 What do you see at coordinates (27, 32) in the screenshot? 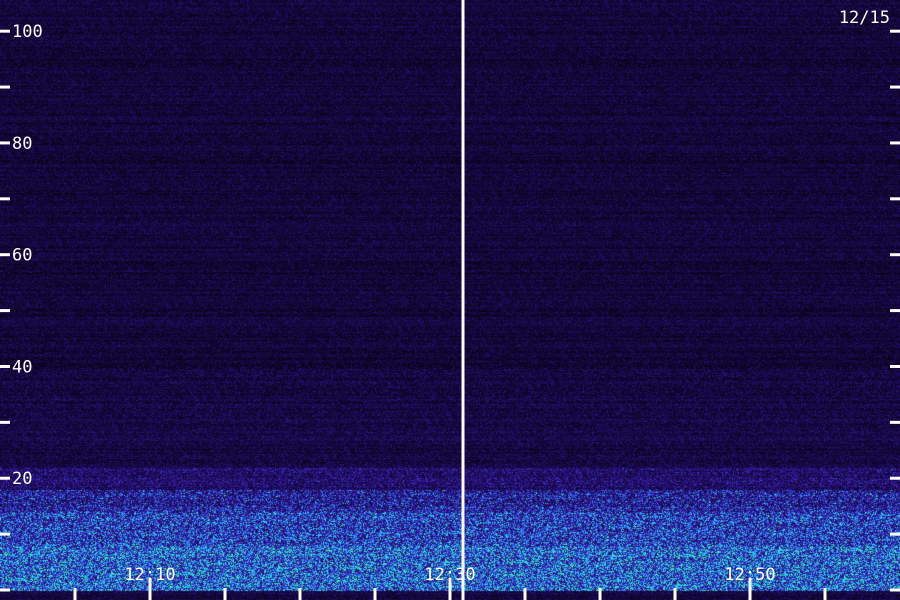
I see `y-tick-label: 100` at bounding box center [27, 32].